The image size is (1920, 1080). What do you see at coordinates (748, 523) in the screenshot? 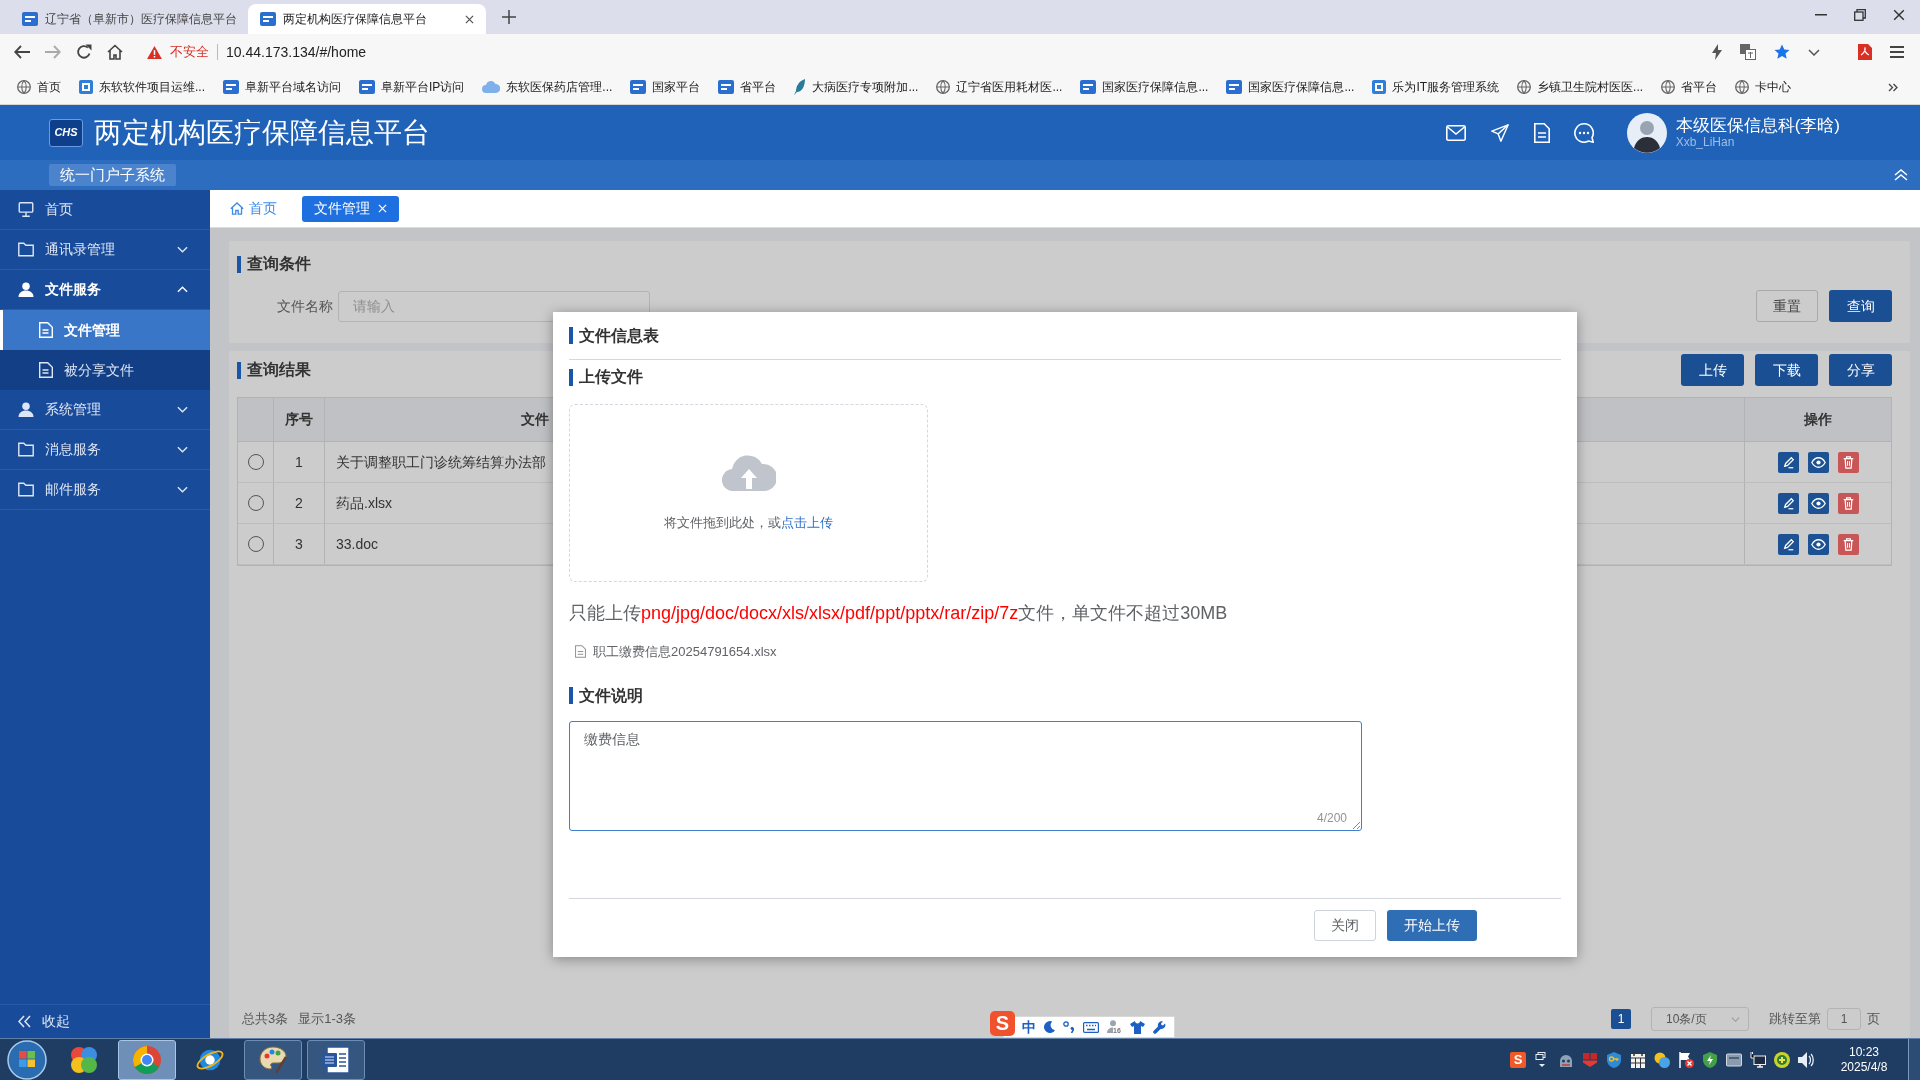
I see `upload-hint: 将文件拖到此处，或点击上传` at bounding box center [748, 523].